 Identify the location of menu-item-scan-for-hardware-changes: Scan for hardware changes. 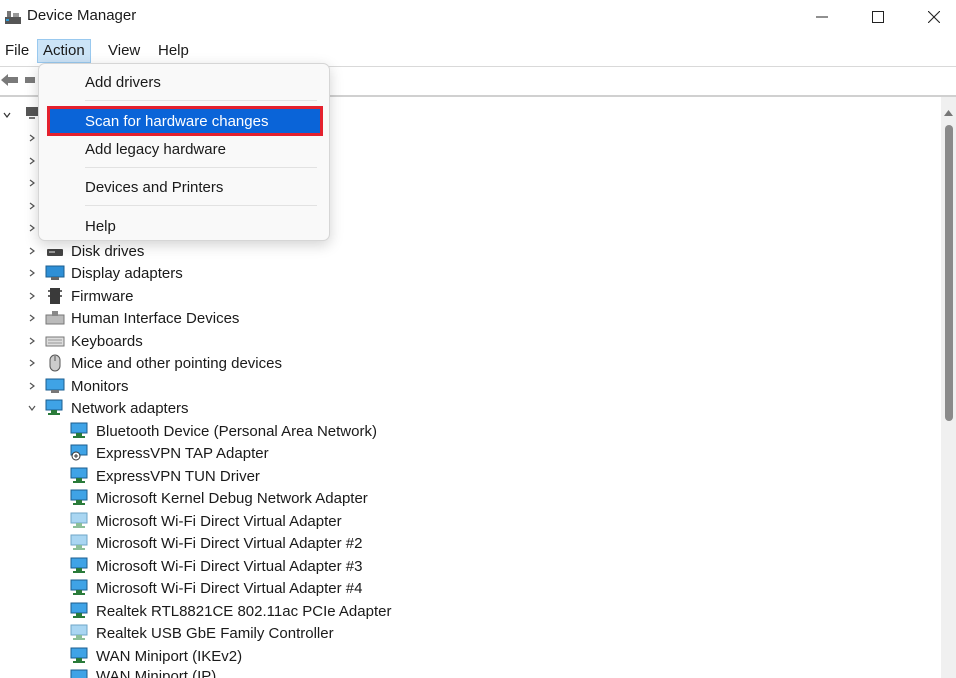
(185, 121).